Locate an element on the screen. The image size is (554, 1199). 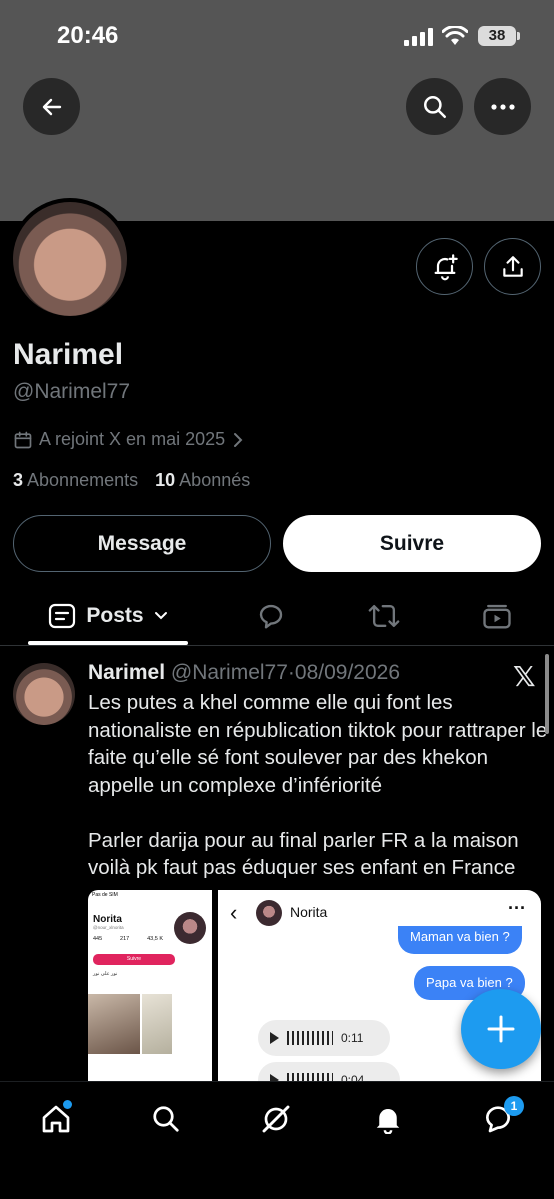
media2-back-icon: ‹ is located at coordinates (234, 912).